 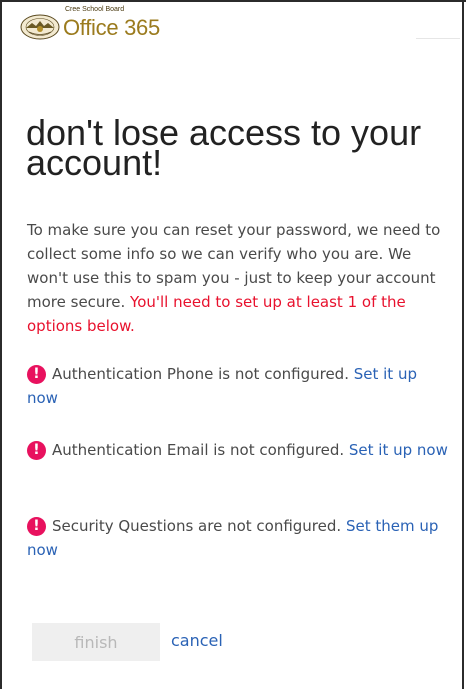 What do you see at coordinates (398, 450) in the screenshot?
I see `set-up-email-link: Set it up now` at bounding box center [398, 450].